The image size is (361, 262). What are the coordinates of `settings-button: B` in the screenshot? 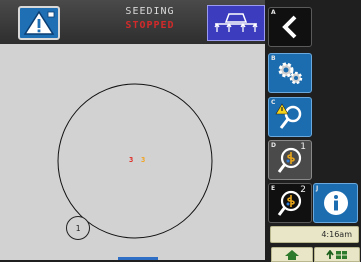 It's located at (290, 73).